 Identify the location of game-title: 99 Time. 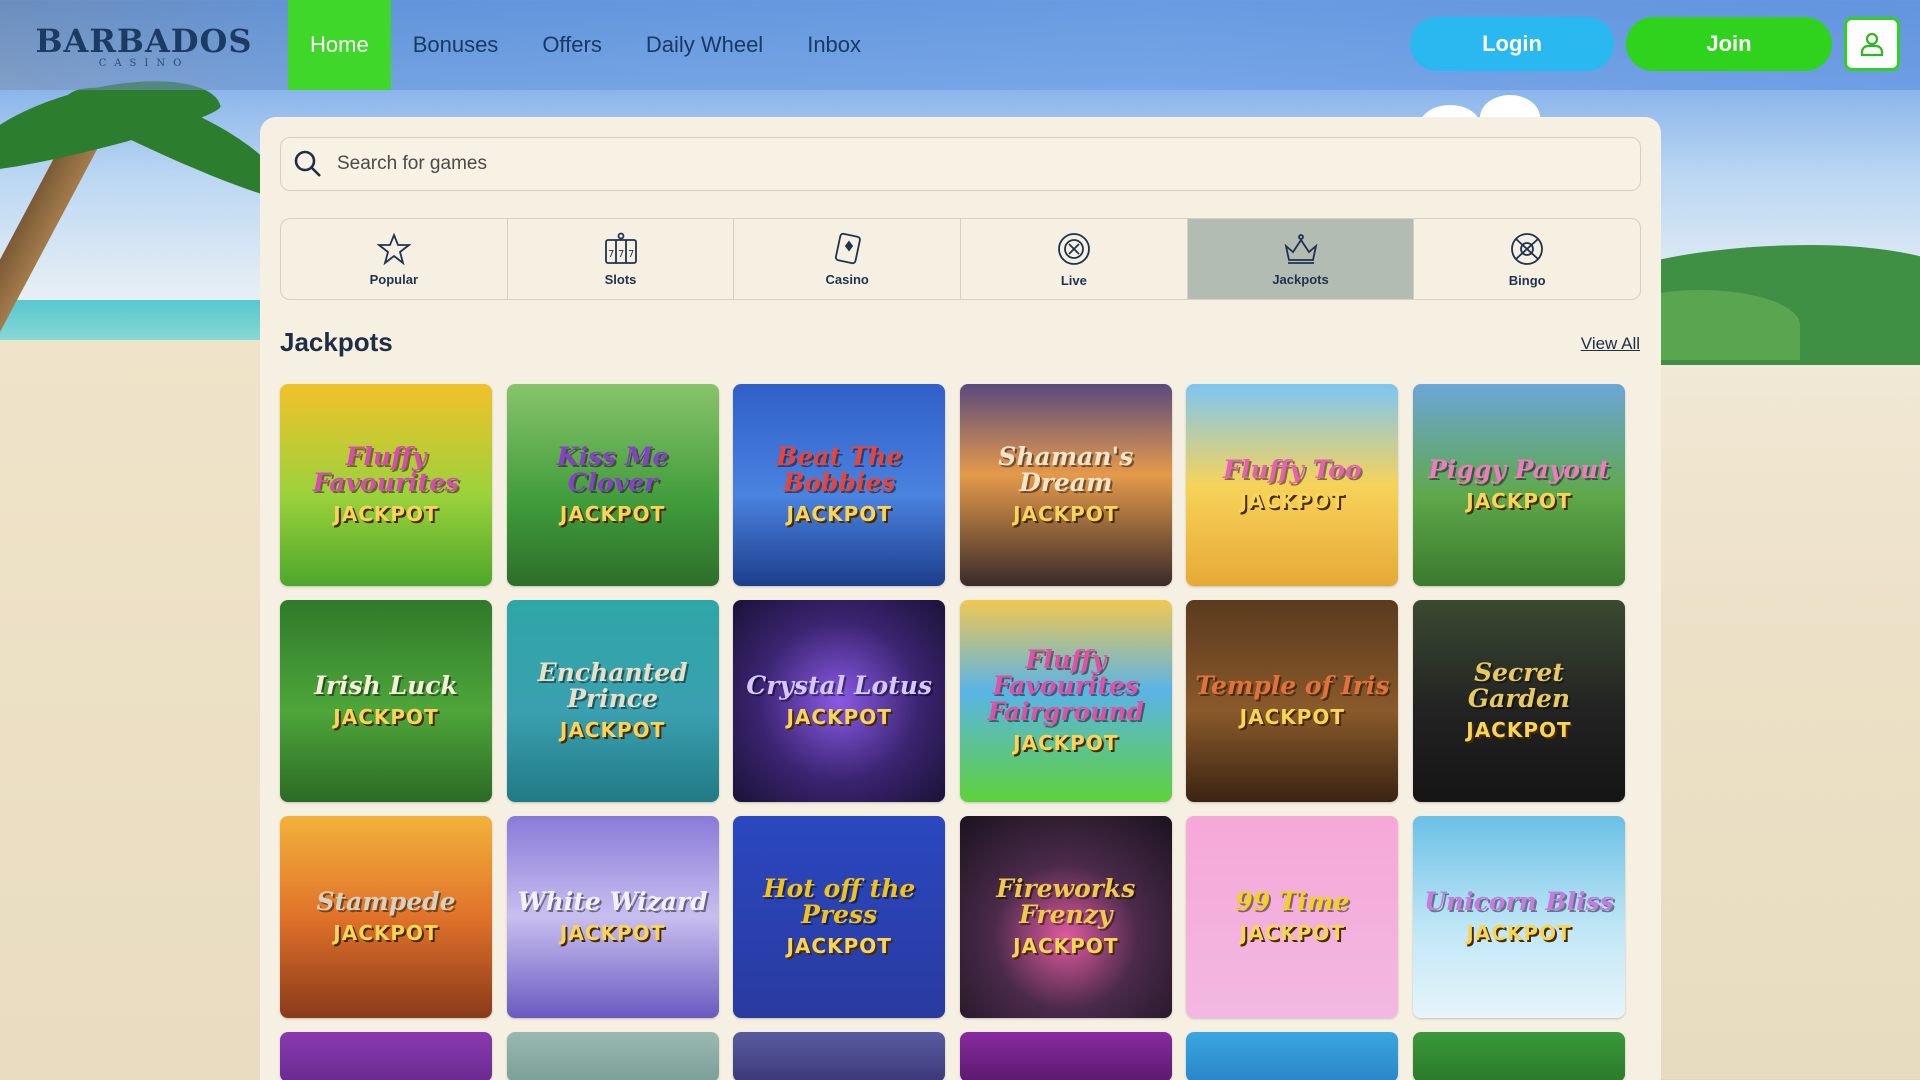
(1292, 901).